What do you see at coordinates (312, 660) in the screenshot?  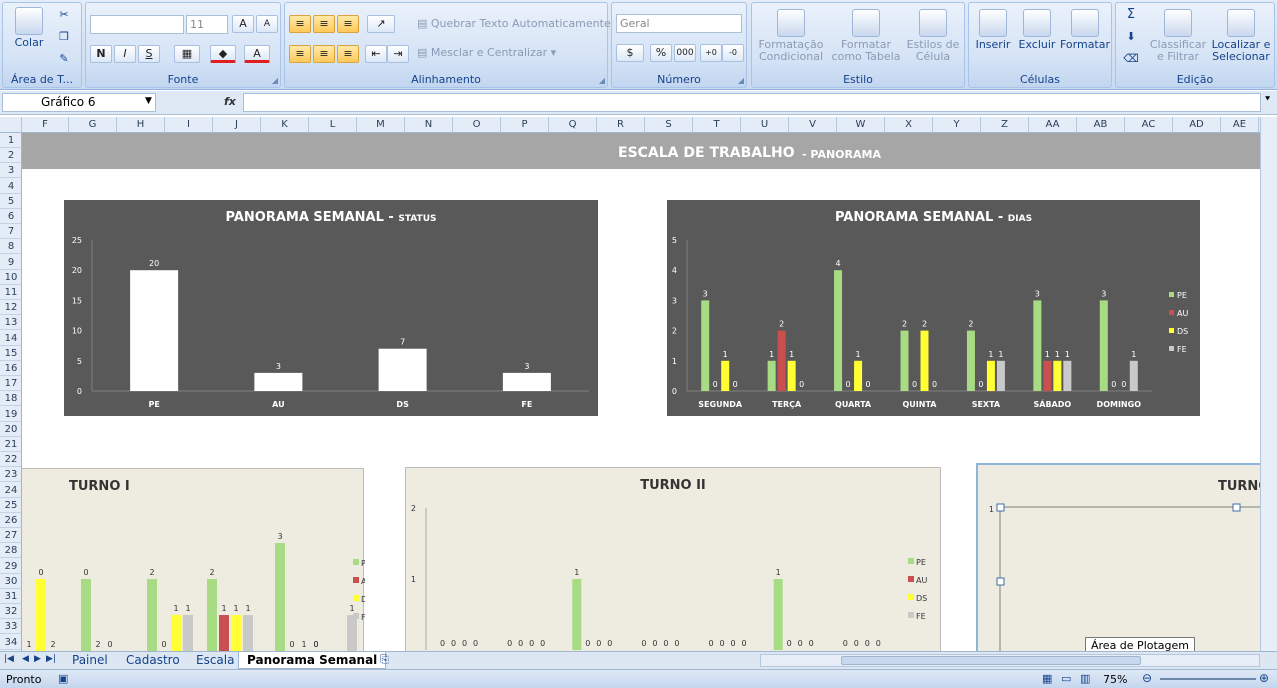 I see `tab-panorama-semanal: Panorama Semanal` at bounding box center [312, 660].